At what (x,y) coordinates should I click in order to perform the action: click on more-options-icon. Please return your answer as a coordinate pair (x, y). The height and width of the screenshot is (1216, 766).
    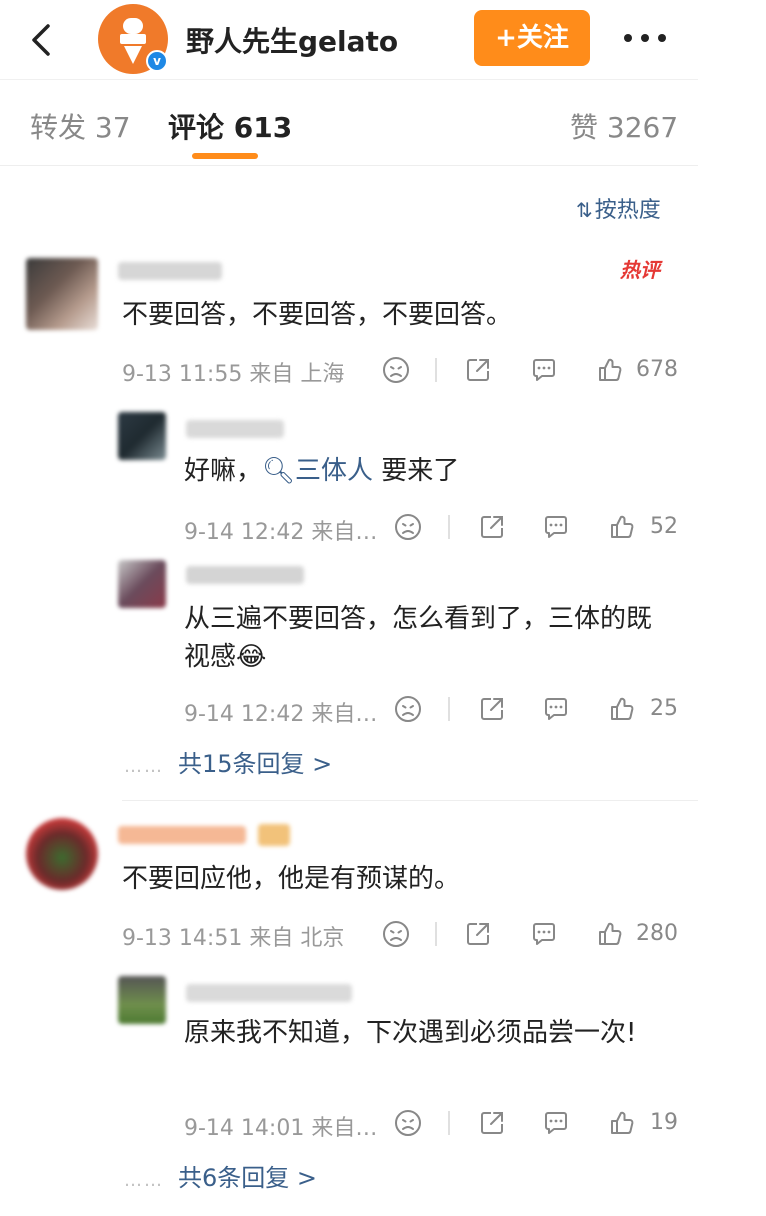
    Looking at the image, I should click on (645, 37).